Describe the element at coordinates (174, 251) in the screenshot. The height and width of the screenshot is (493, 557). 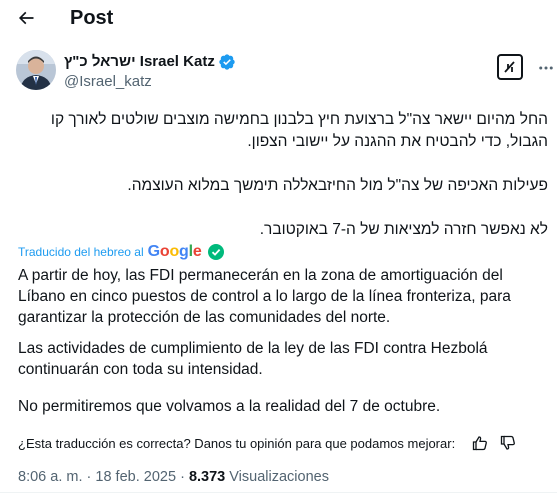
I see `google-logo: Google` at that location.